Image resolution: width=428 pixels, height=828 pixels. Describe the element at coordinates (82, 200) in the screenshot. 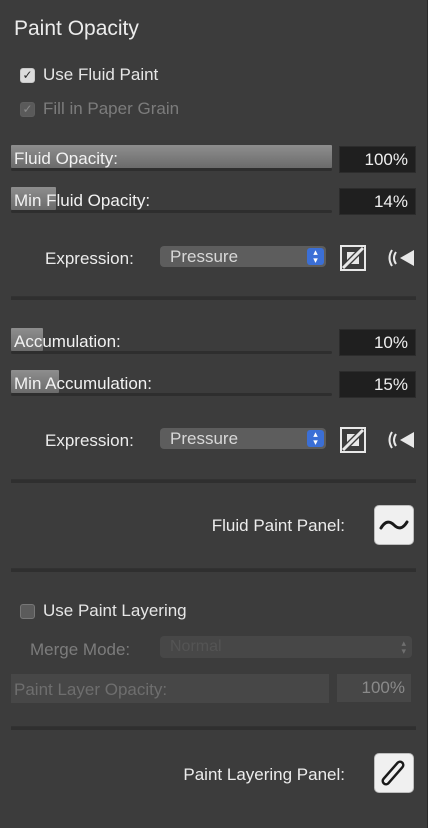

I see `min-fluid-opacity-label: Min Fluid Opacity:` at that location.